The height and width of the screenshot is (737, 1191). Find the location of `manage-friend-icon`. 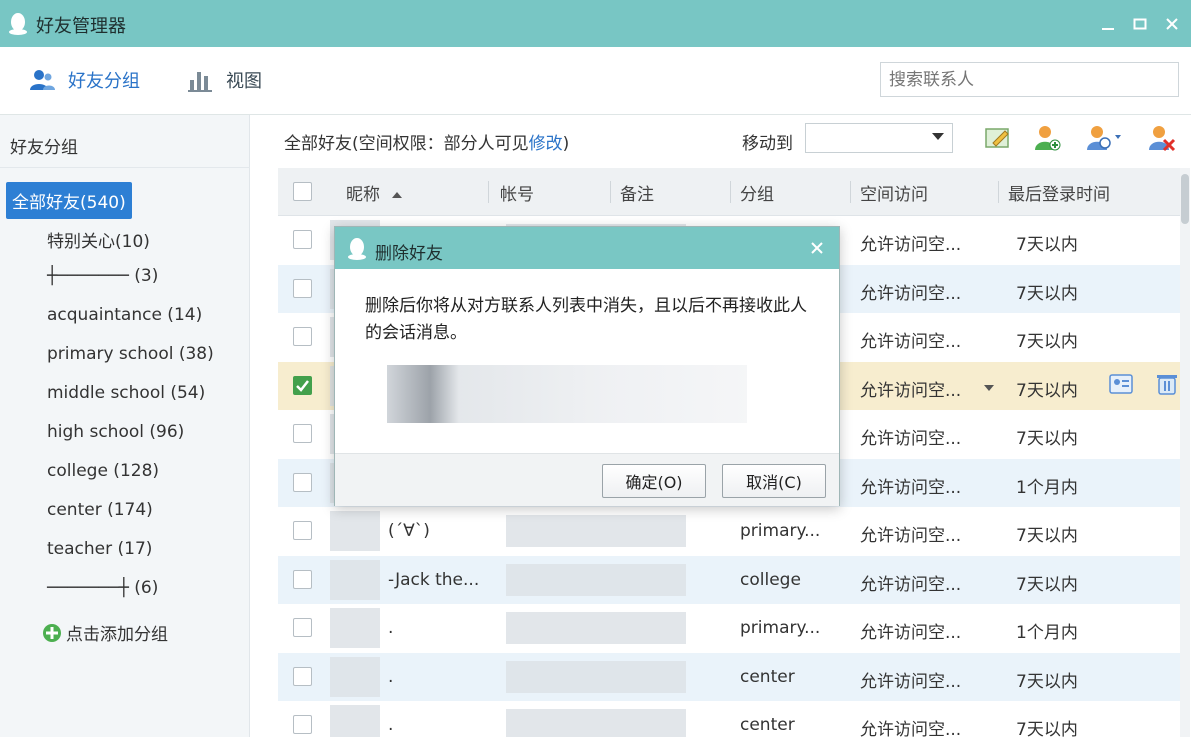

manage-friend-icon is located at coordinates (1106, 138).